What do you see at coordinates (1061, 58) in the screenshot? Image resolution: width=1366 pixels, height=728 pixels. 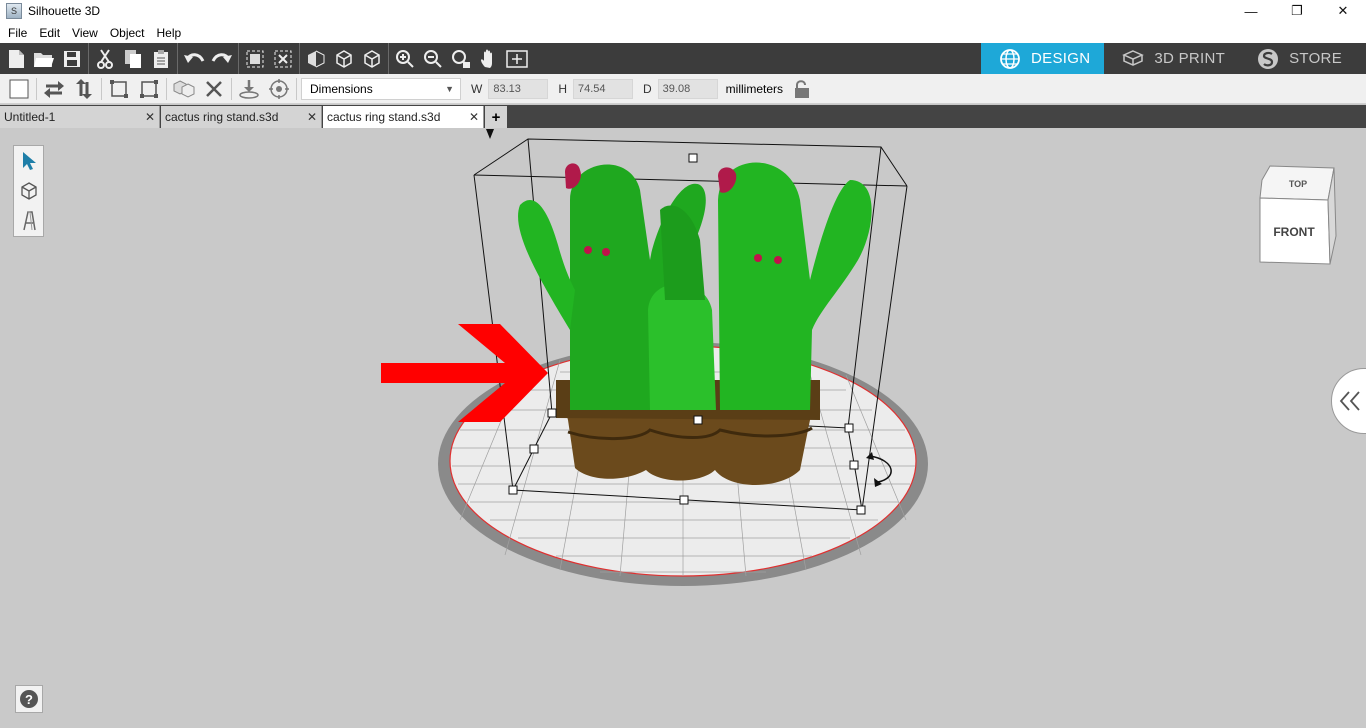 I see `tab-design-label: DESIGN` at bounding box center [1061, 58].